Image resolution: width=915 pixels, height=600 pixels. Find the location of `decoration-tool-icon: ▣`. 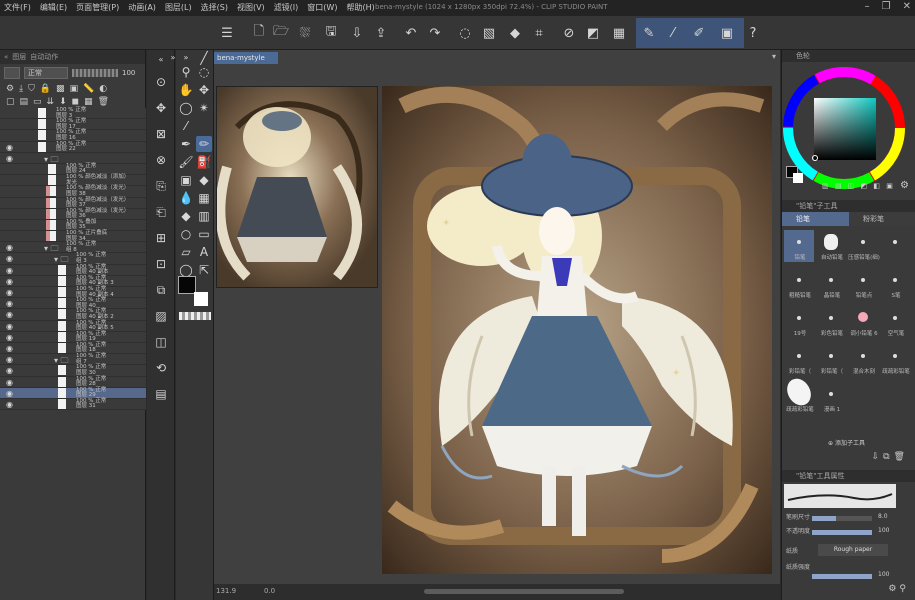

decoration-tool-icon: ▣ is located at coordinates (186, 180).